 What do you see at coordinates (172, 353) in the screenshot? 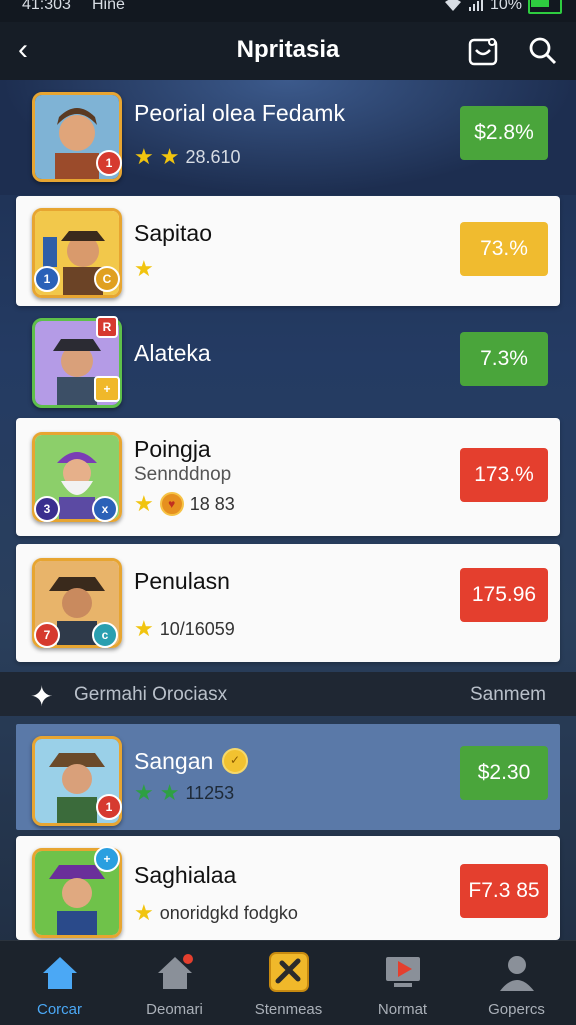
I see `item-name: Alateka` at bounding box center [172, 353].